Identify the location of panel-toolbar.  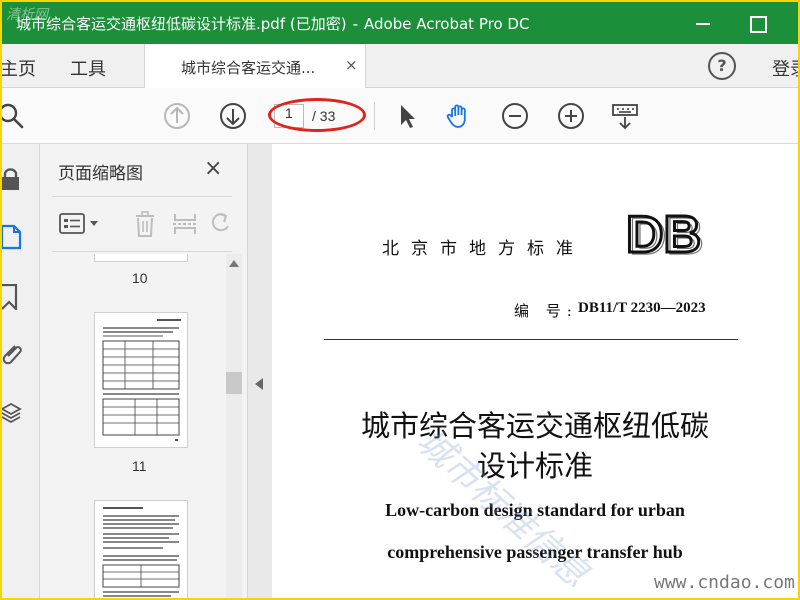
(144, 225).